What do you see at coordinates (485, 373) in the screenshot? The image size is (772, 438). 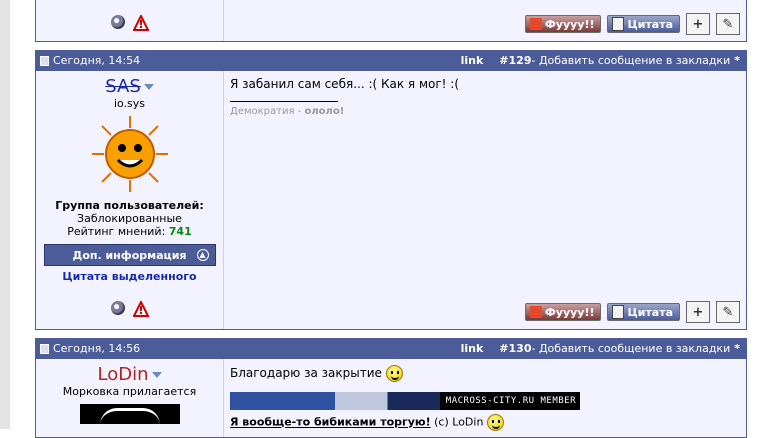 I see `post-message: Благодарю за закрытие` at bounding box center [485, 373].